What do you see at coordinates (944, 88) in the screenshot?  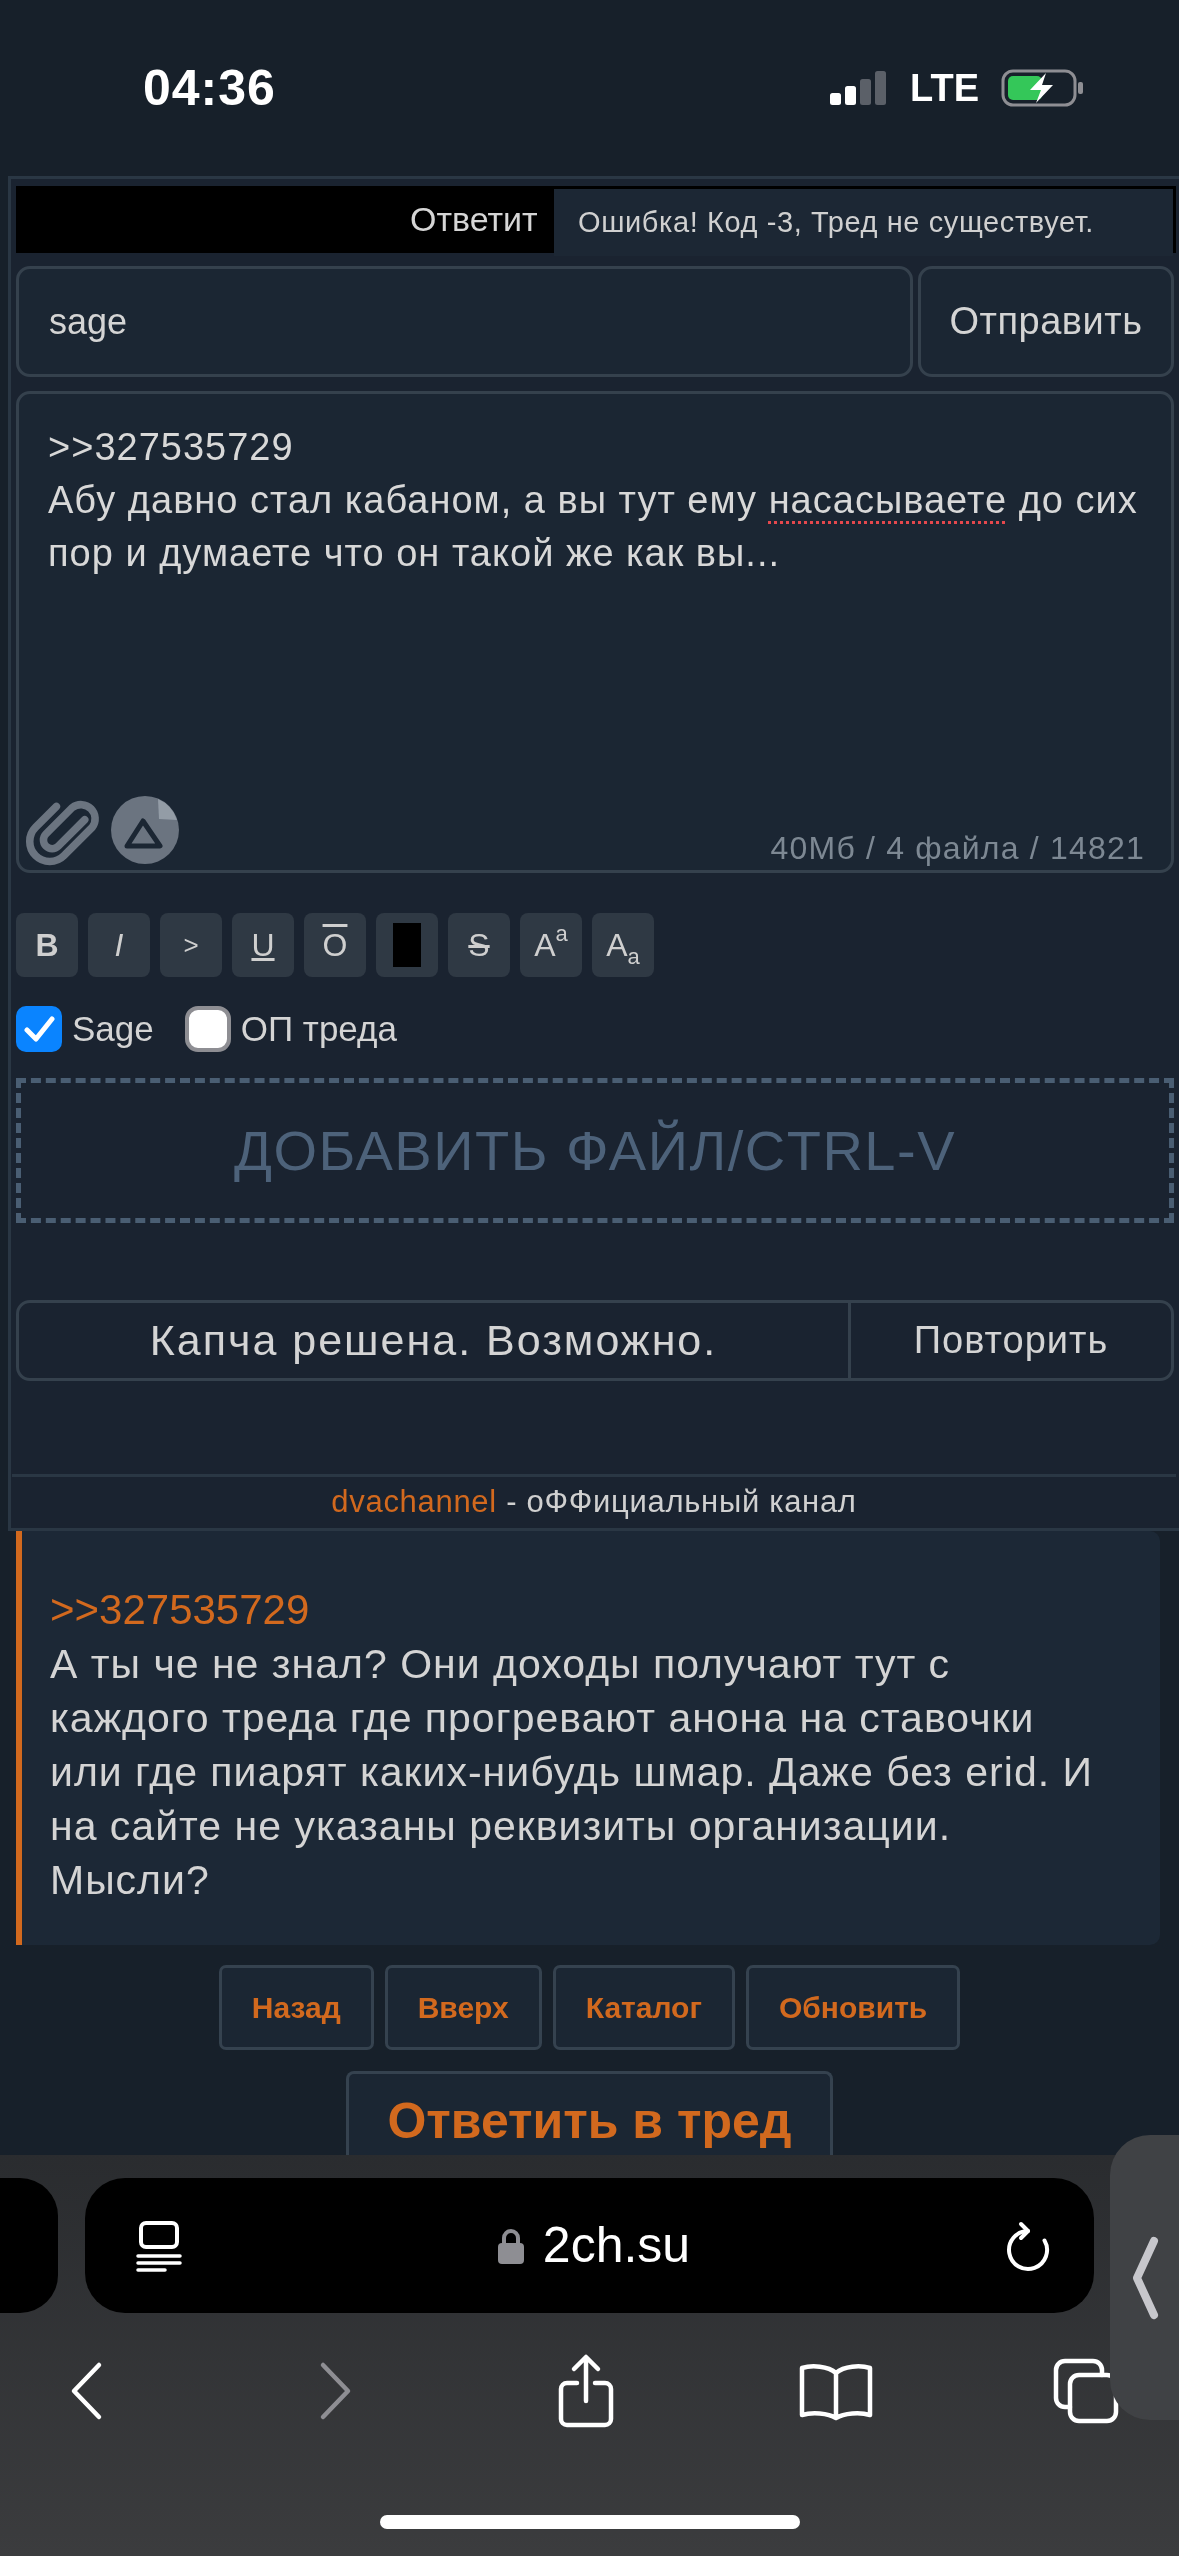 I see `network-label: LTE` at bounding box center [944, 88].